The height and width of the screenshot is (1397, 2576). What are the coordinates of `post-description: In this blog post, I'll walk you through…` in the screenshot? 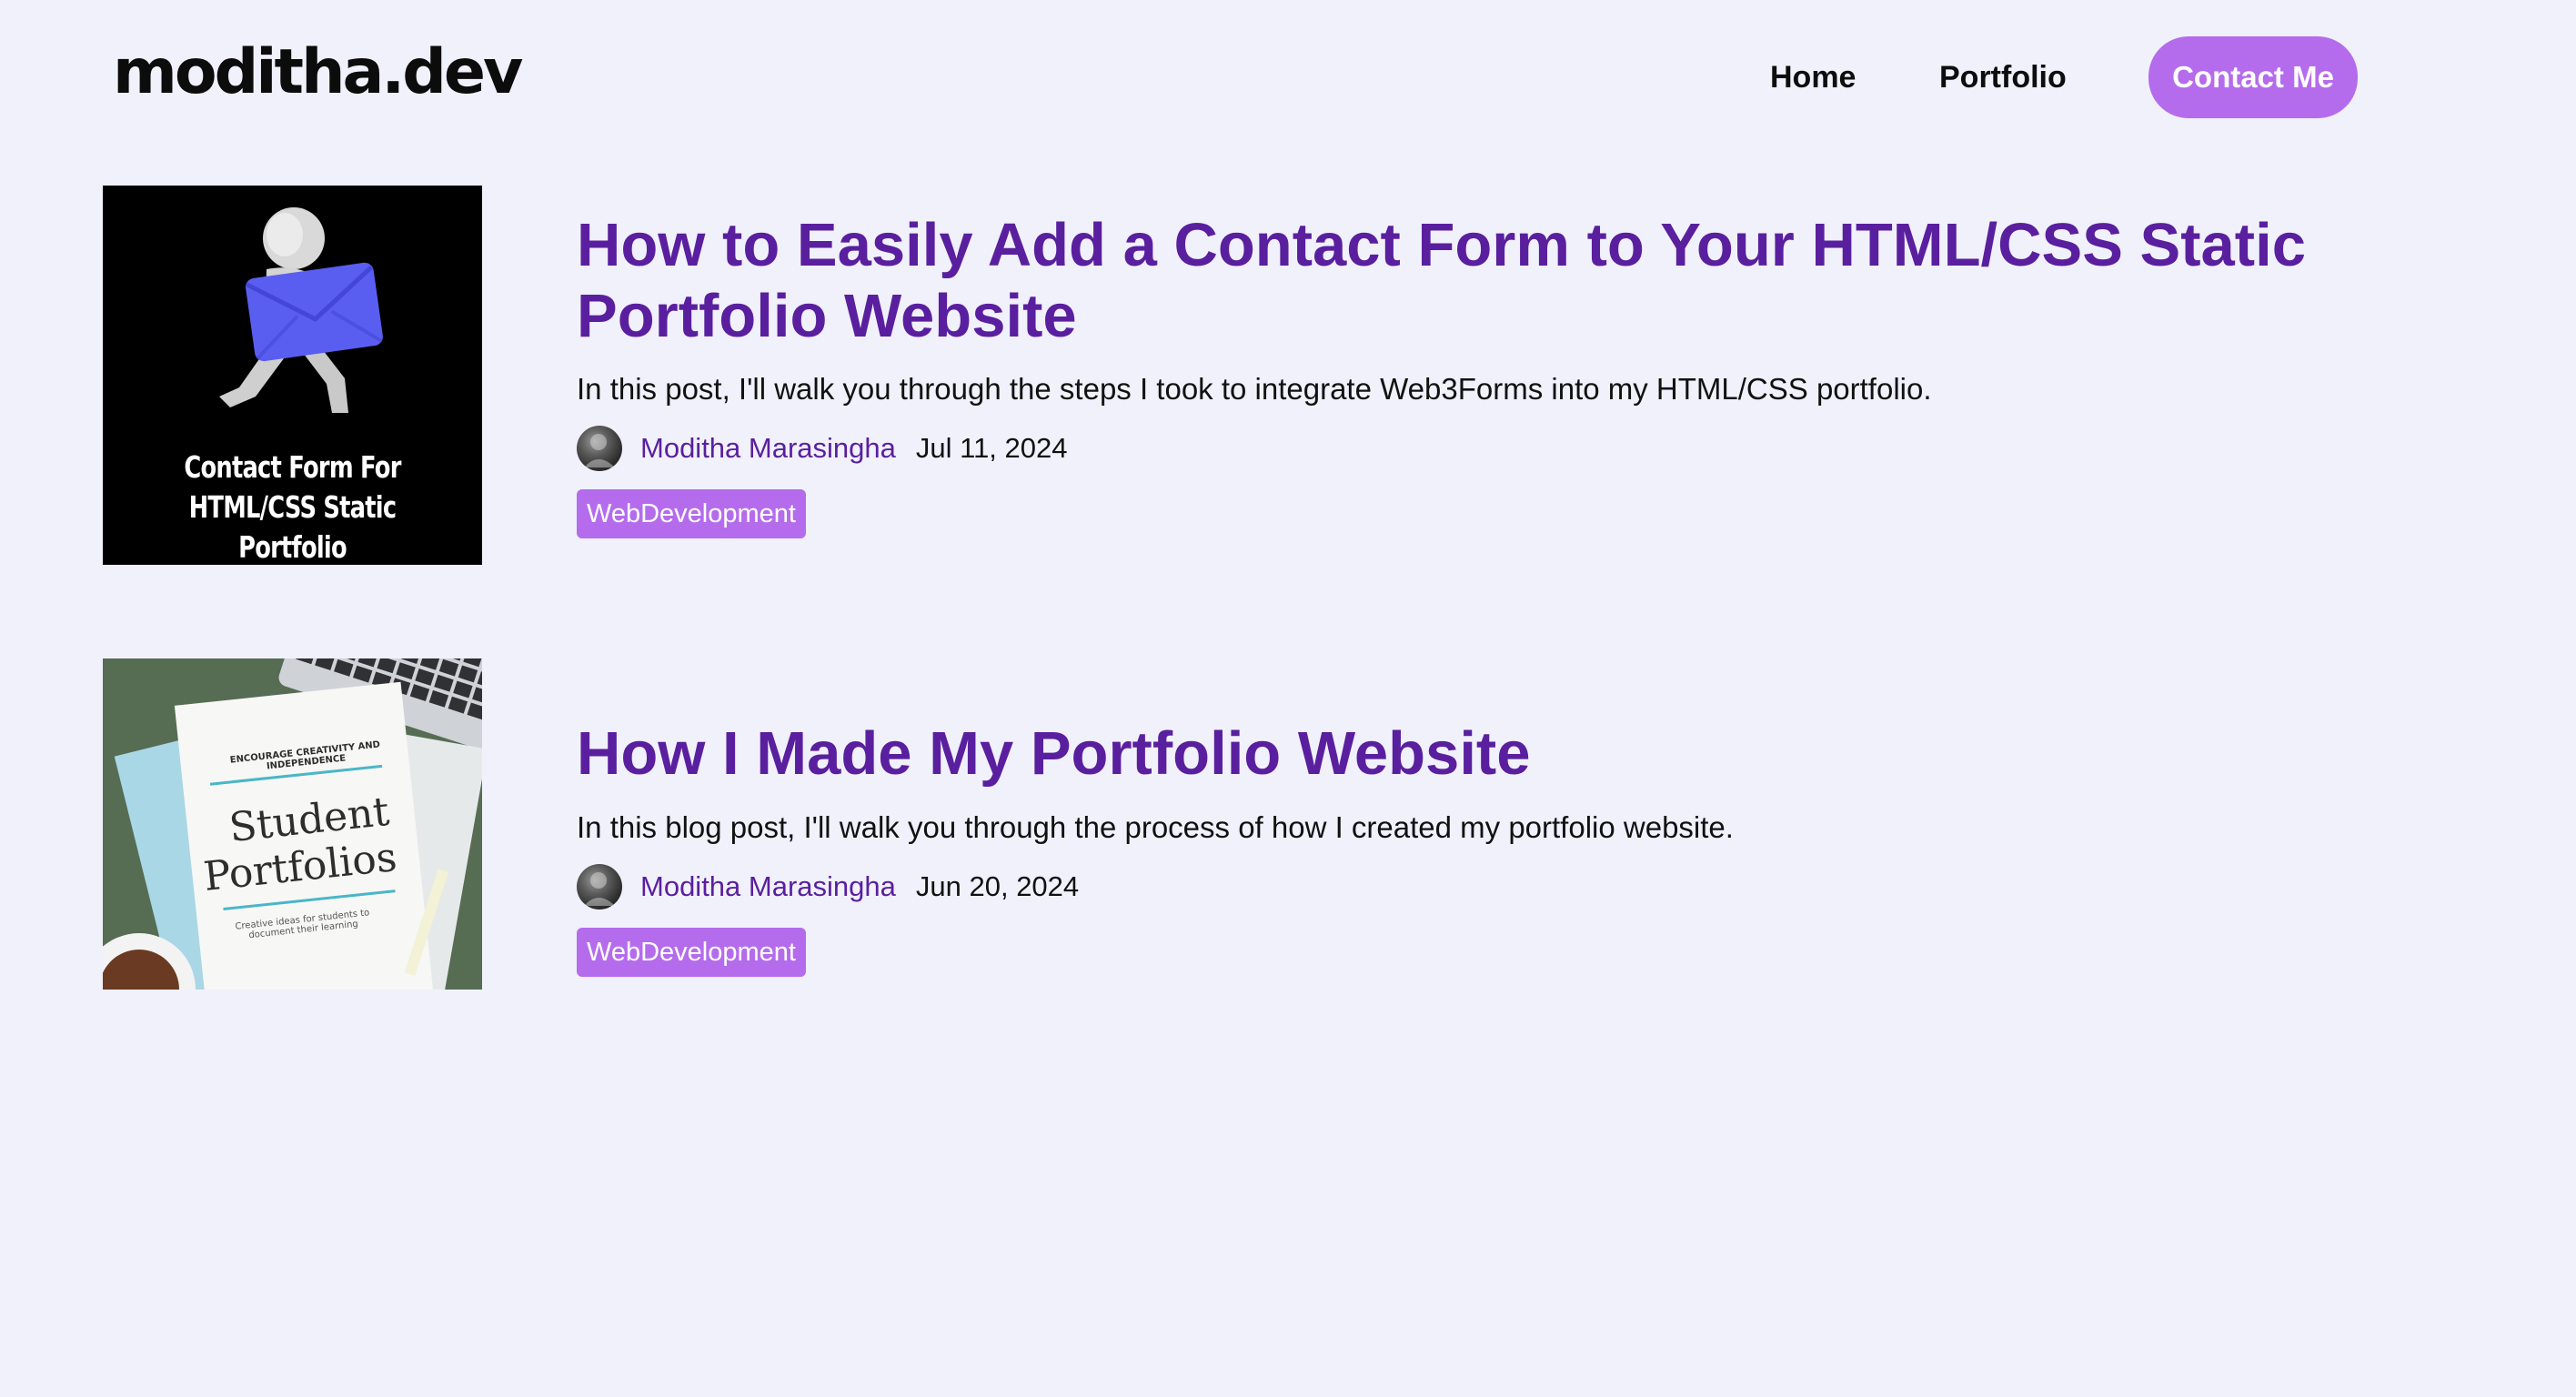 It's located at (1155, 827).